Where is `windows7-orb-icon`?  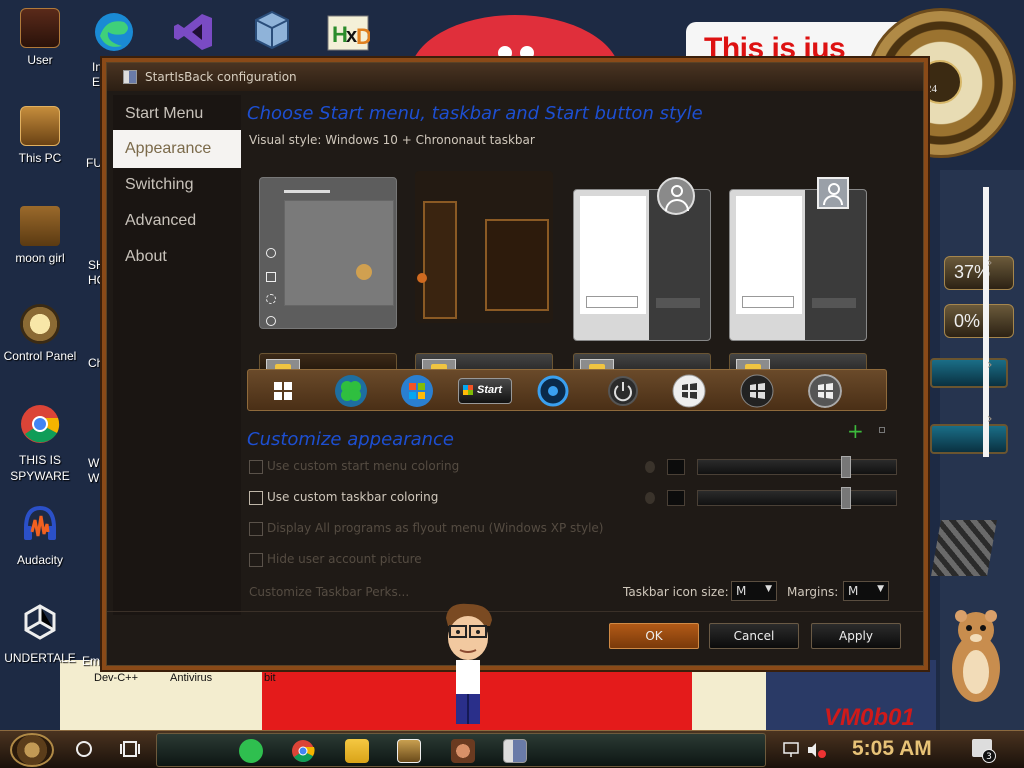 windows7-orb-icon is located at coordinates (417, 391).